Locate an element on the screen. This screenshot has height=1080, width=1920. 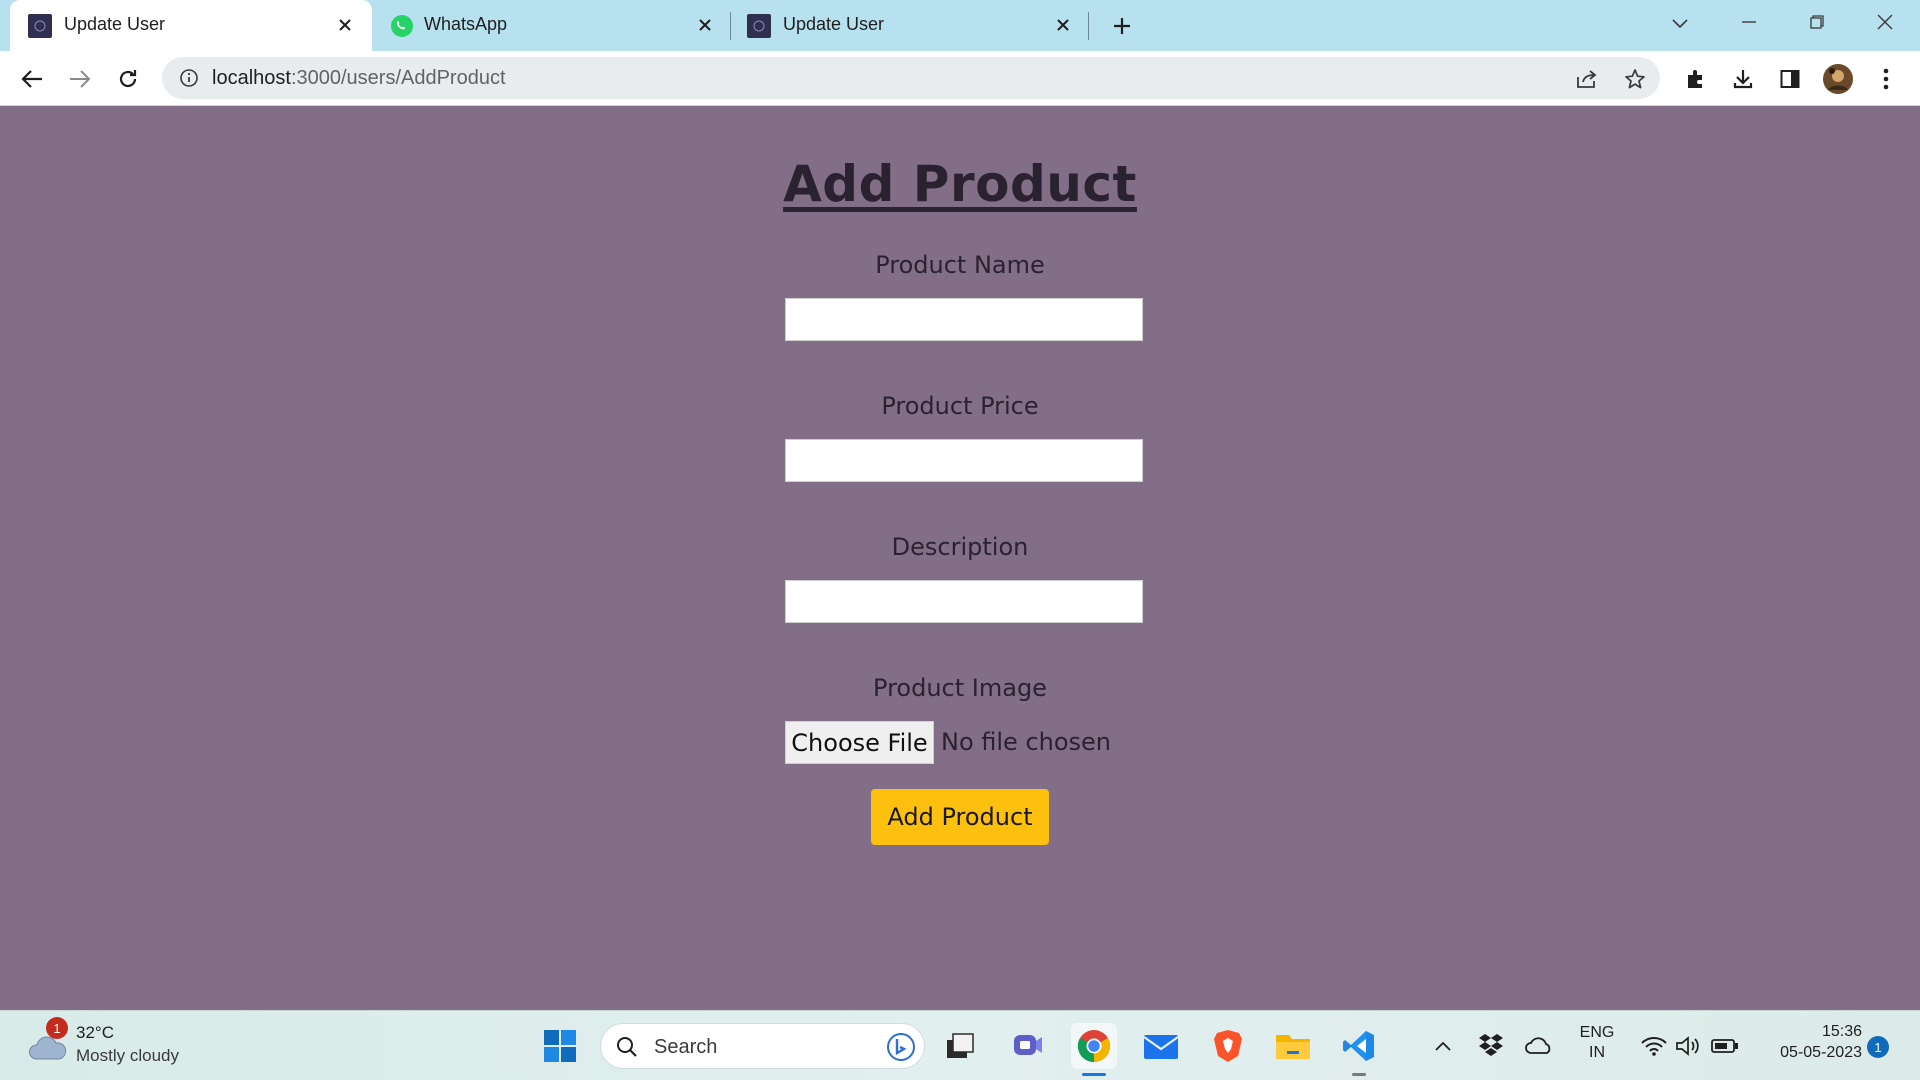
description-input is located at coordinates (964, 601).